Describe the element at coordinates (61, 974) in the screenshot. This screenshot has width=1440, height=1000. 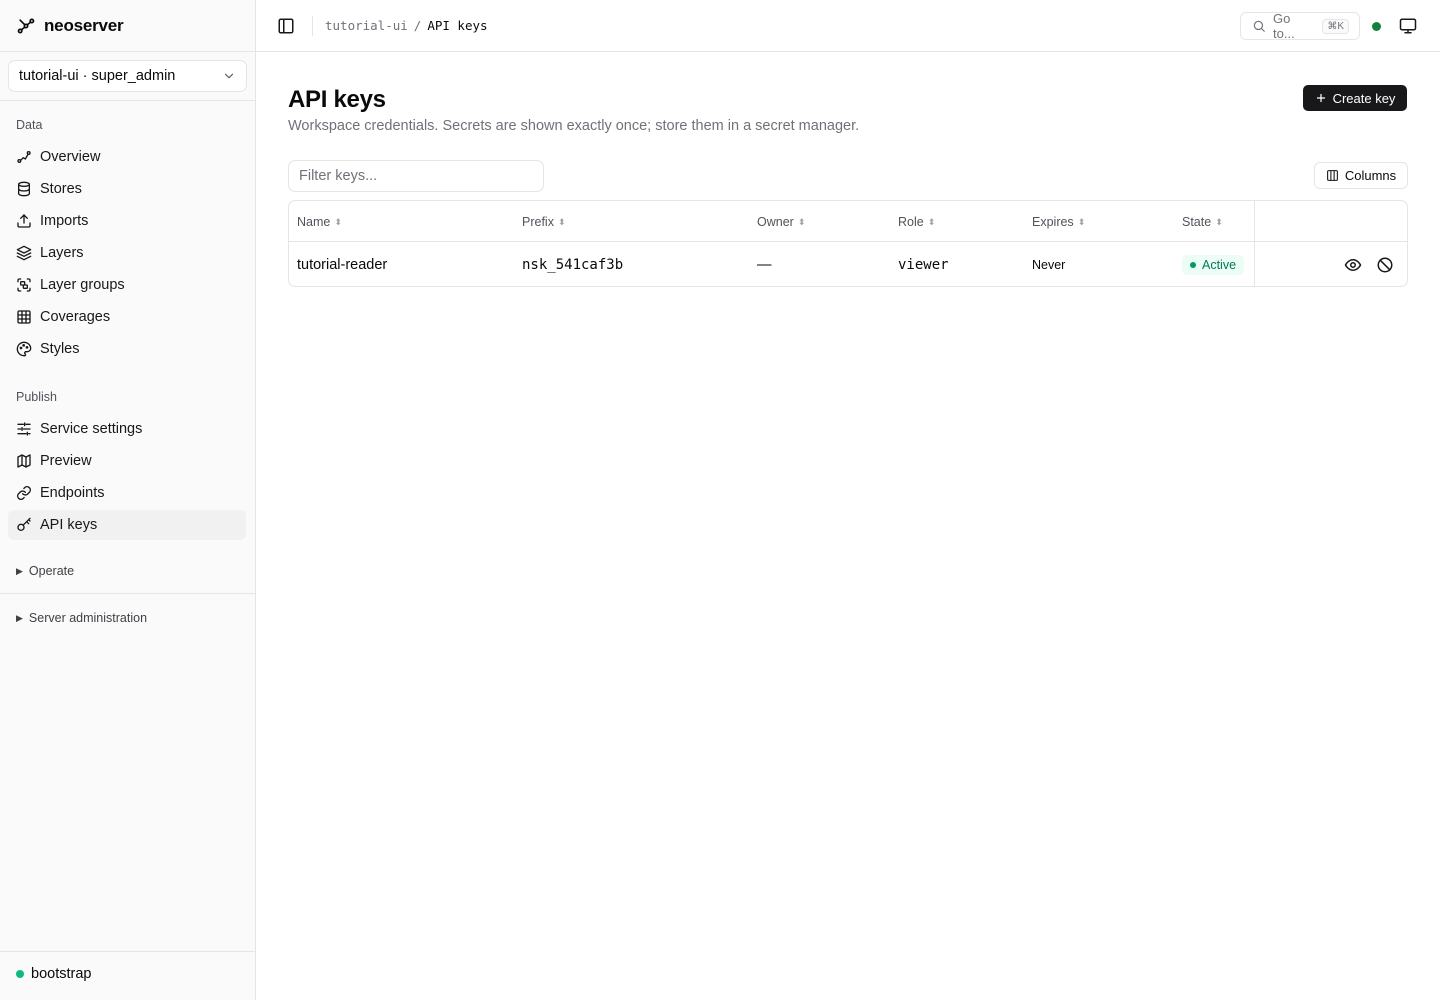
I see `user-name: bootstrap` at that location.